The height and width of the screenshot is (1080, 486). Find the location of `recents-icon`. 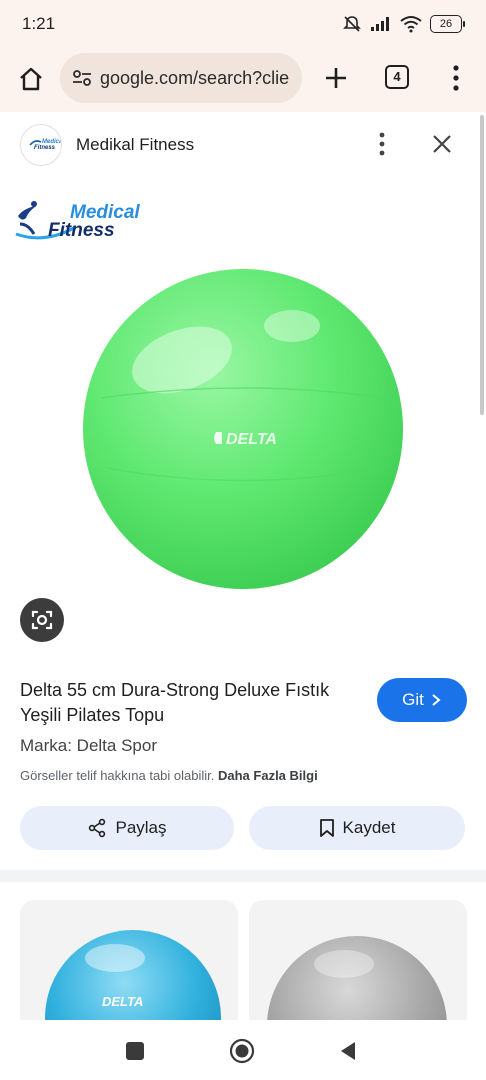

recents-icon is located at coordinates (135, 1051).